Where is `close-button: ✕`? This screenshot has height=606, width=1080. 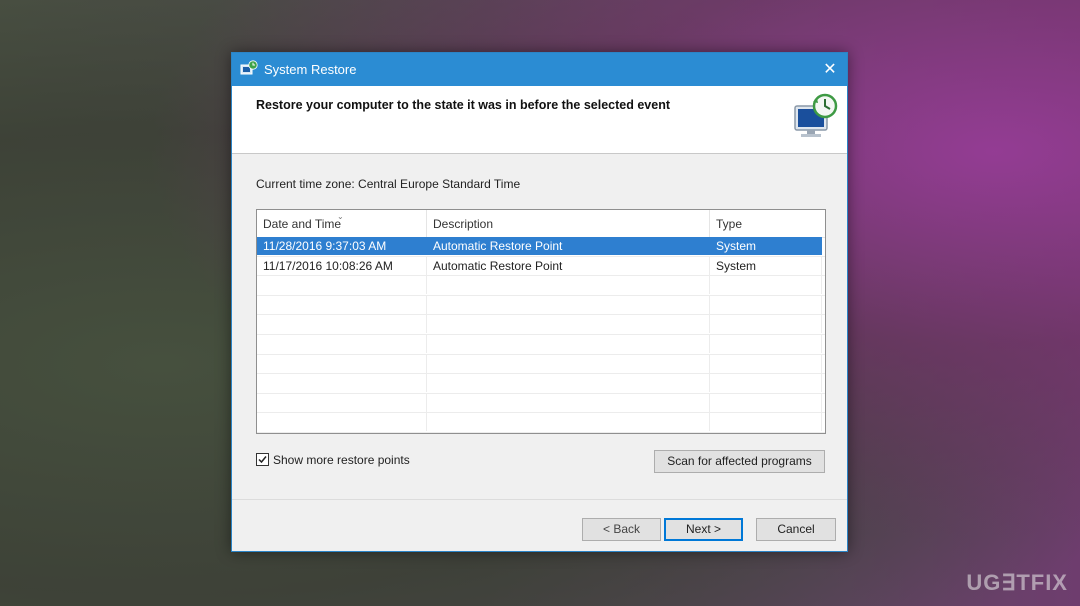 close-button: ✕ is located at coordinates (830, 69).